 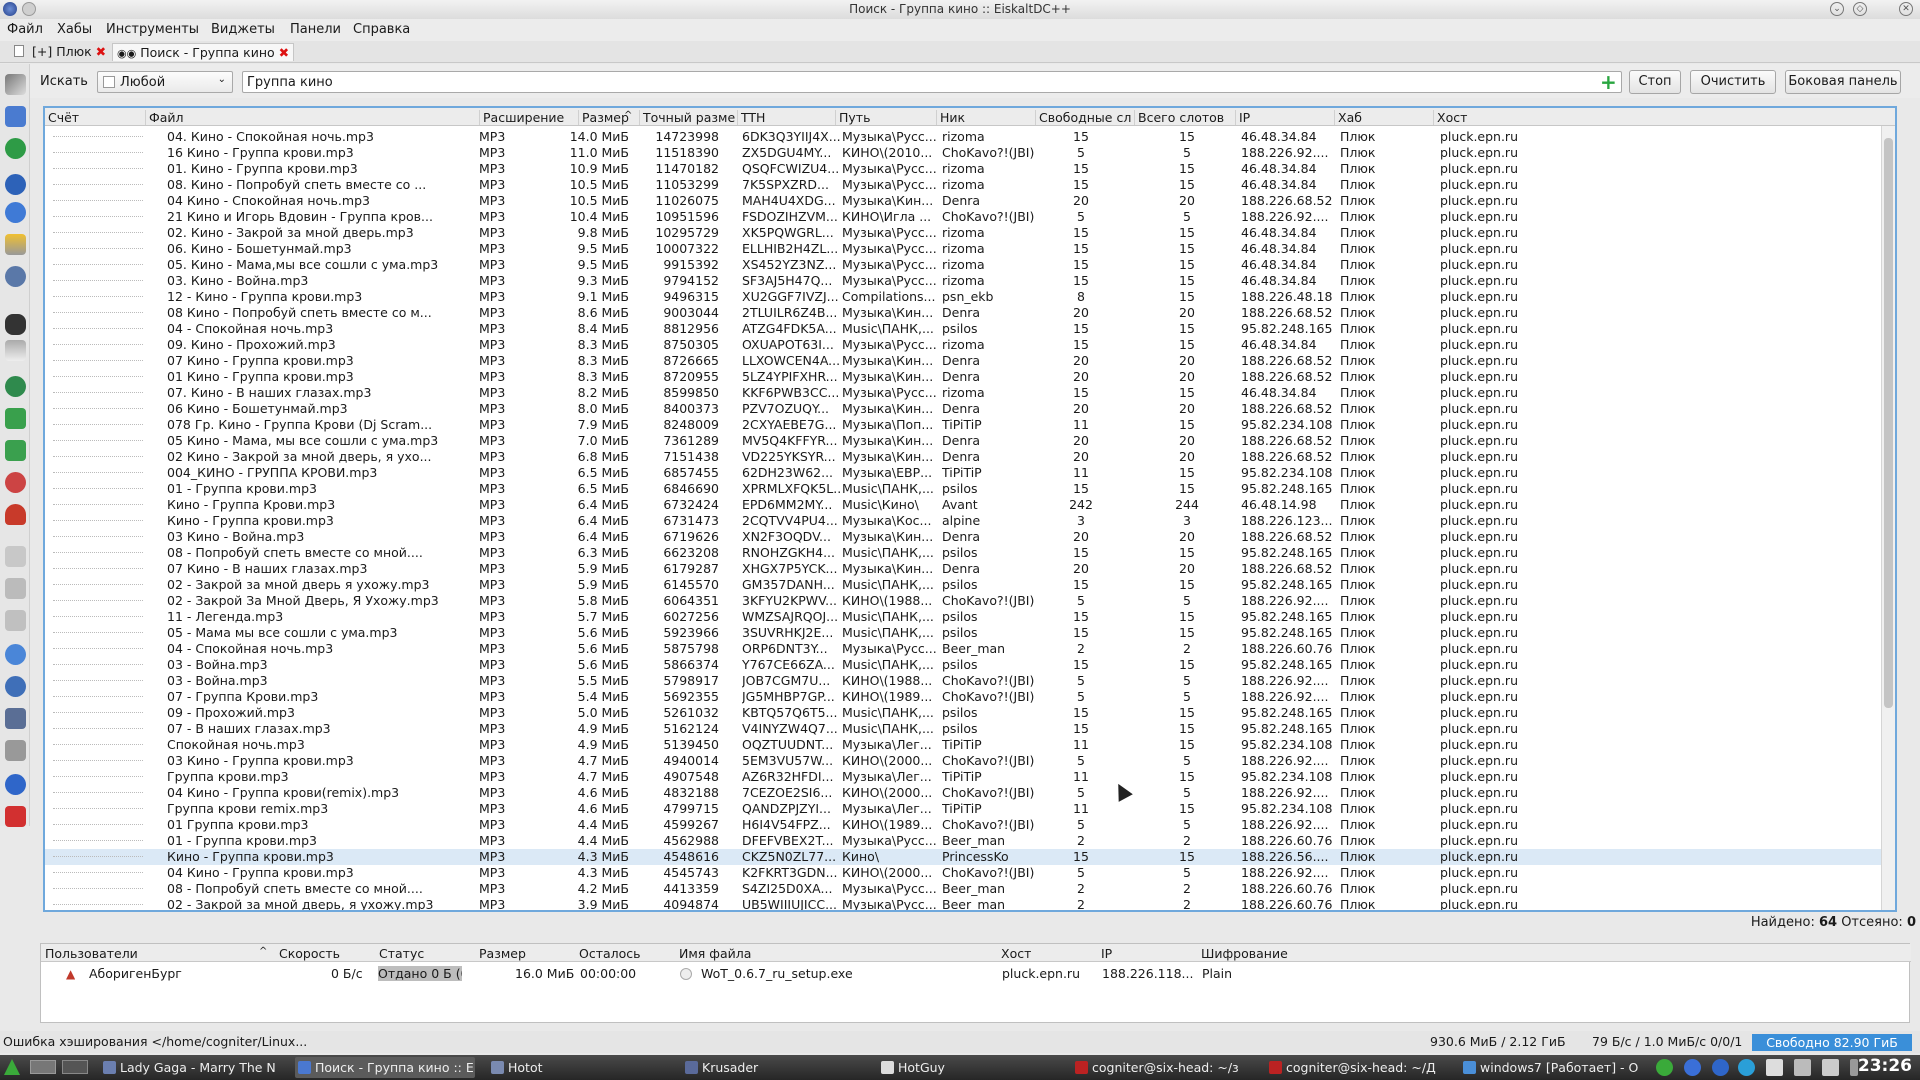 What do you see at coordinates (15, 184) in the screenshot?
I see `globe-icon` at bounding box center [15, 184].